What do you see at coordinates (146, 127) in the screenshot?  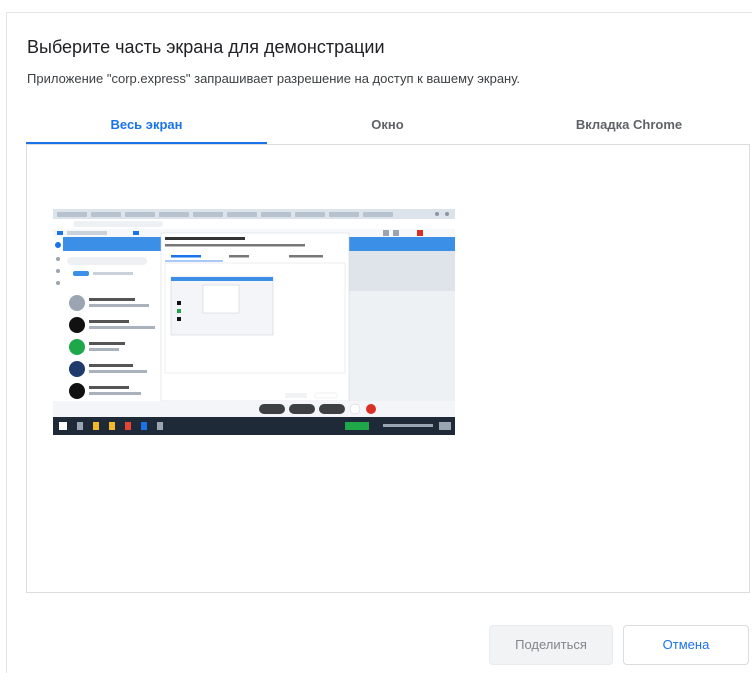 I see `tab-entire-screen: Весь экран` at bounding box center [146, 127].